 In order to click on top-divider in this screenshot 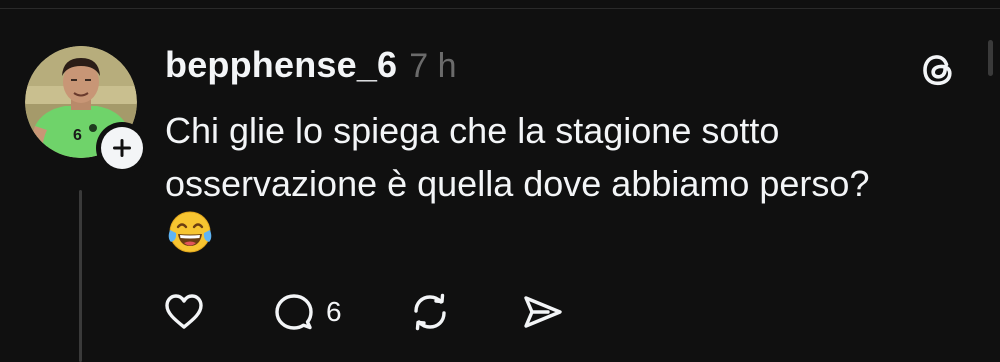, I will do `click(500, 8)`.